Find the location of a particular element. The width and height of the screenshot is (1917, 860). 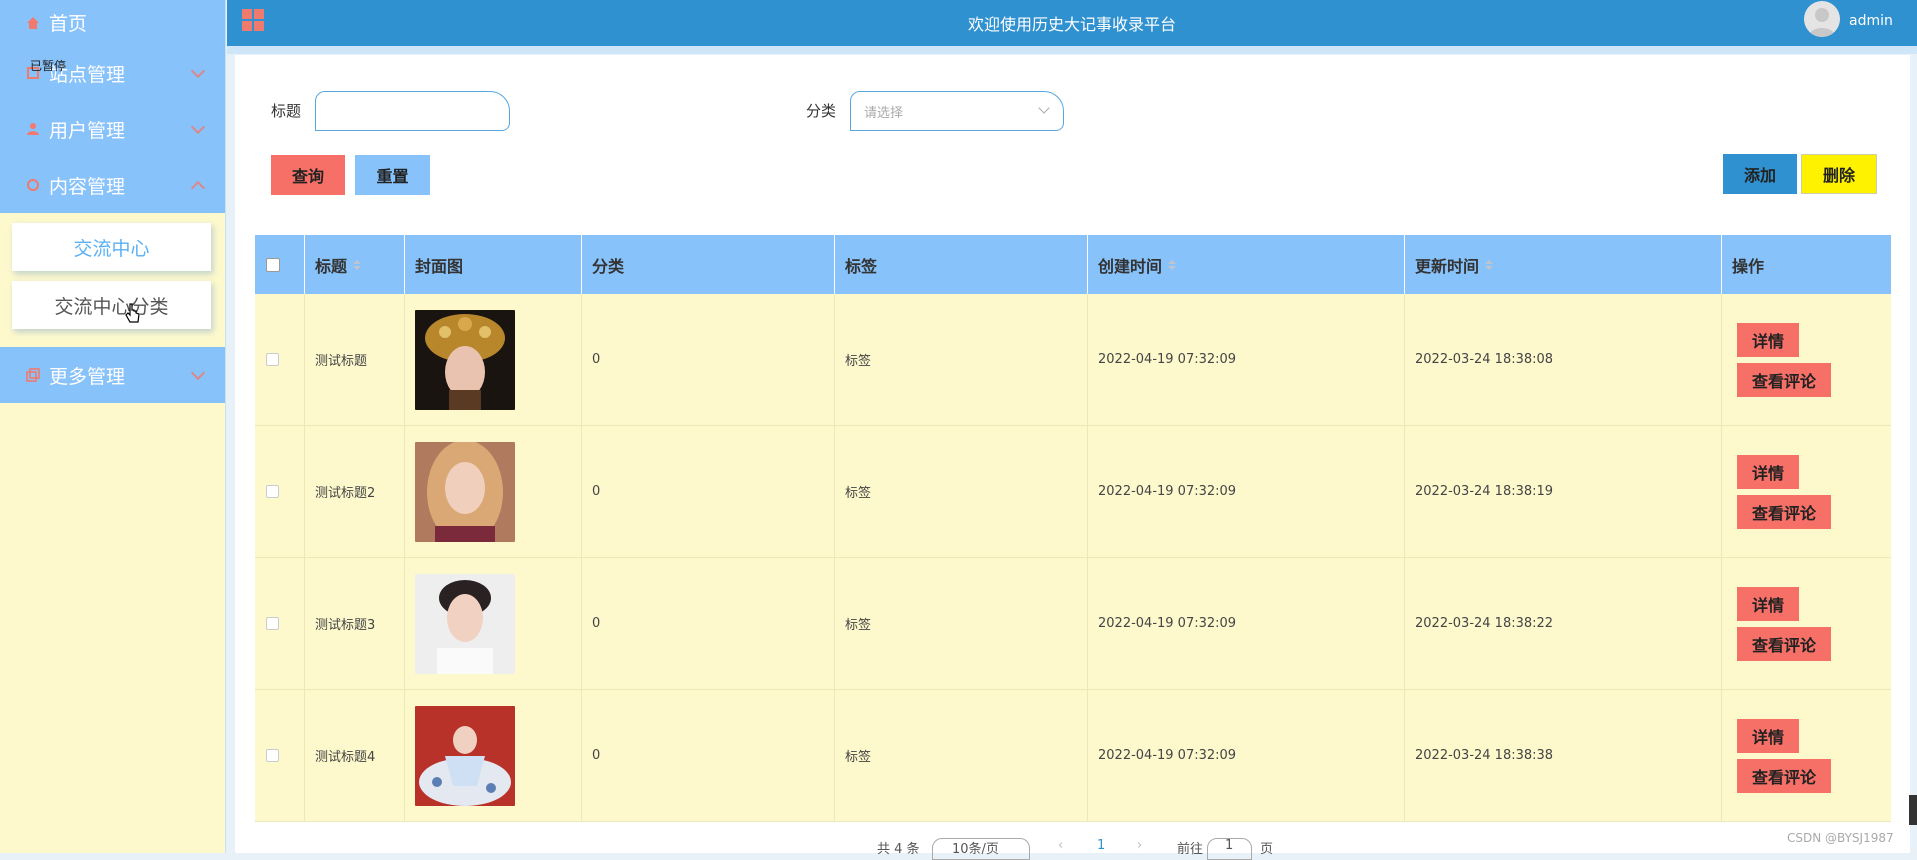

next-page-icon: › is located at coordinates (1139, 845).